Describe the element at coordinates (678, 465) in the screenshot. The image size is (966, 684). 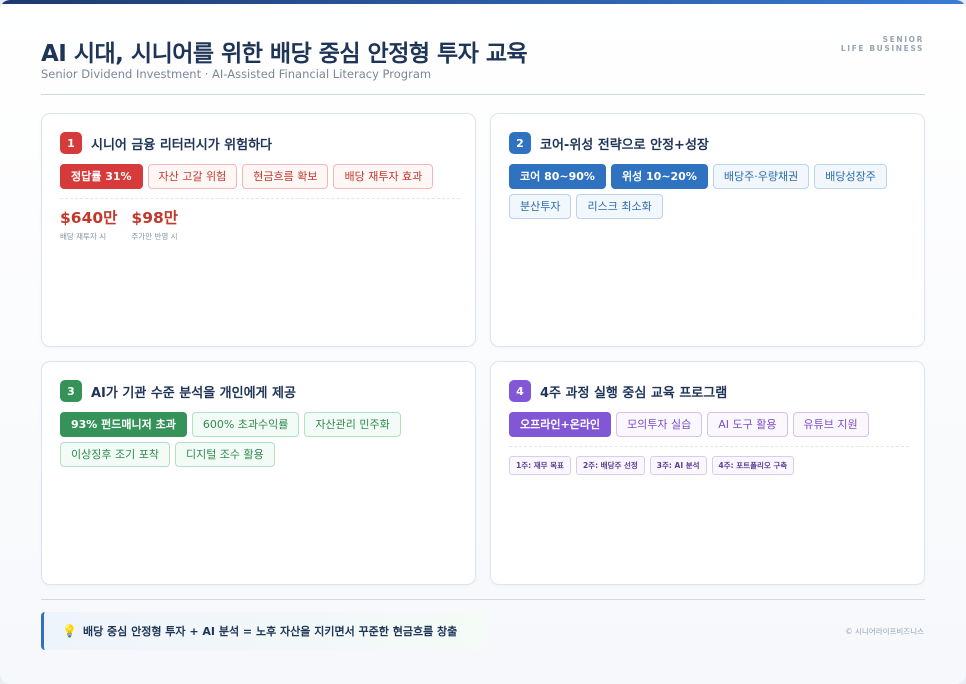
I see `week-chip: 3주: AI 분석` at that location.